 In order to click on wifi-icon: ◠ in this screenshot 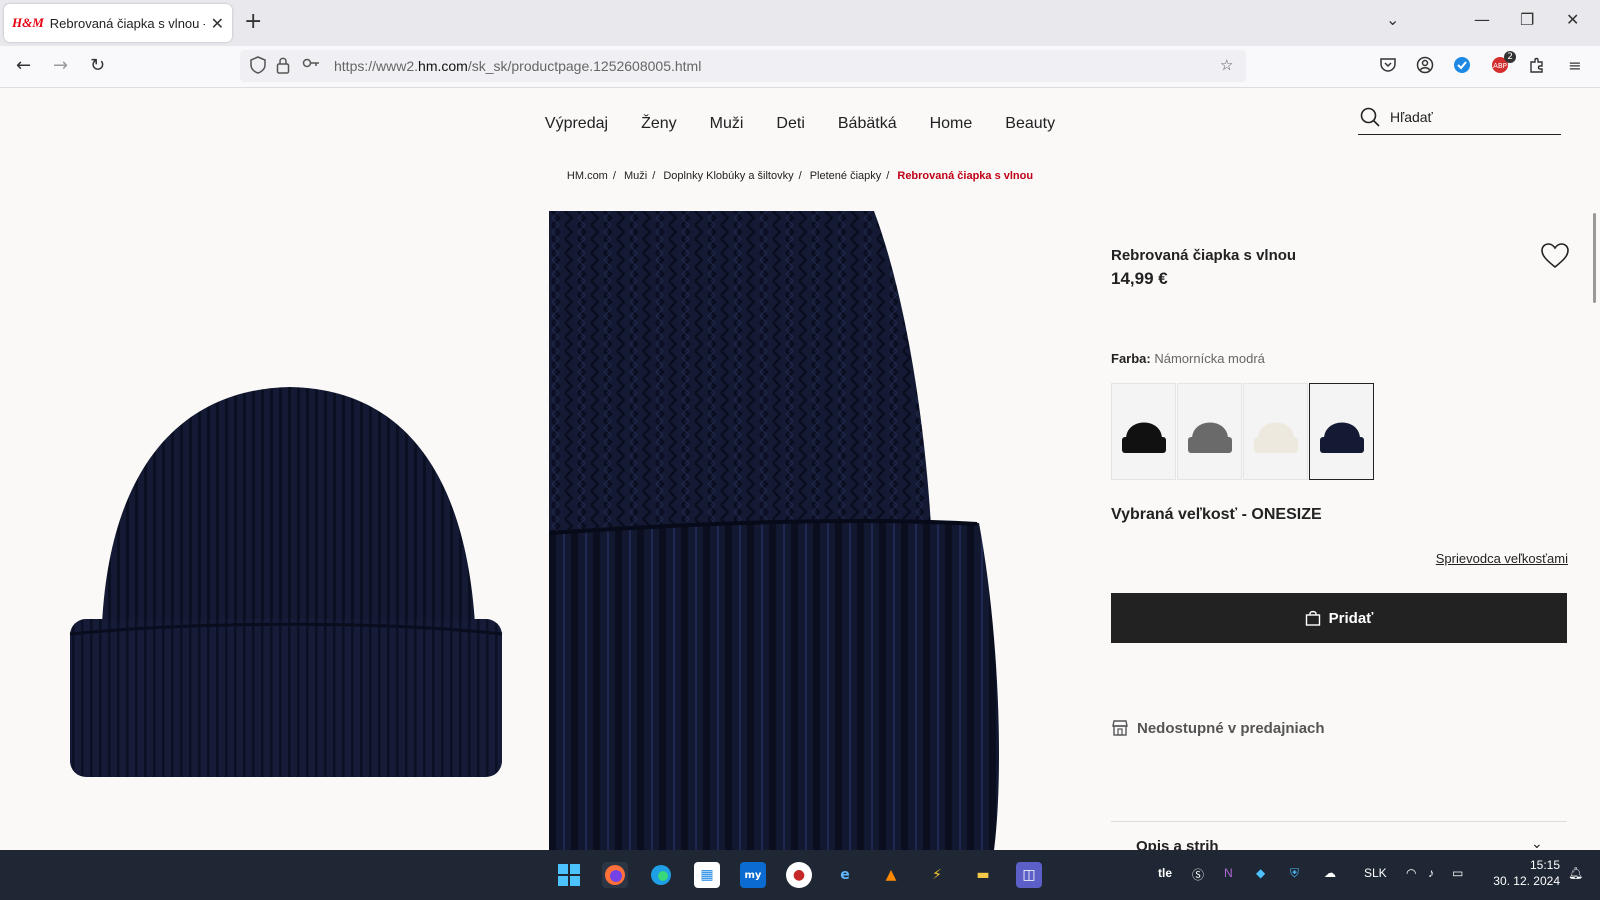, I will do `click(1411, 873)`.